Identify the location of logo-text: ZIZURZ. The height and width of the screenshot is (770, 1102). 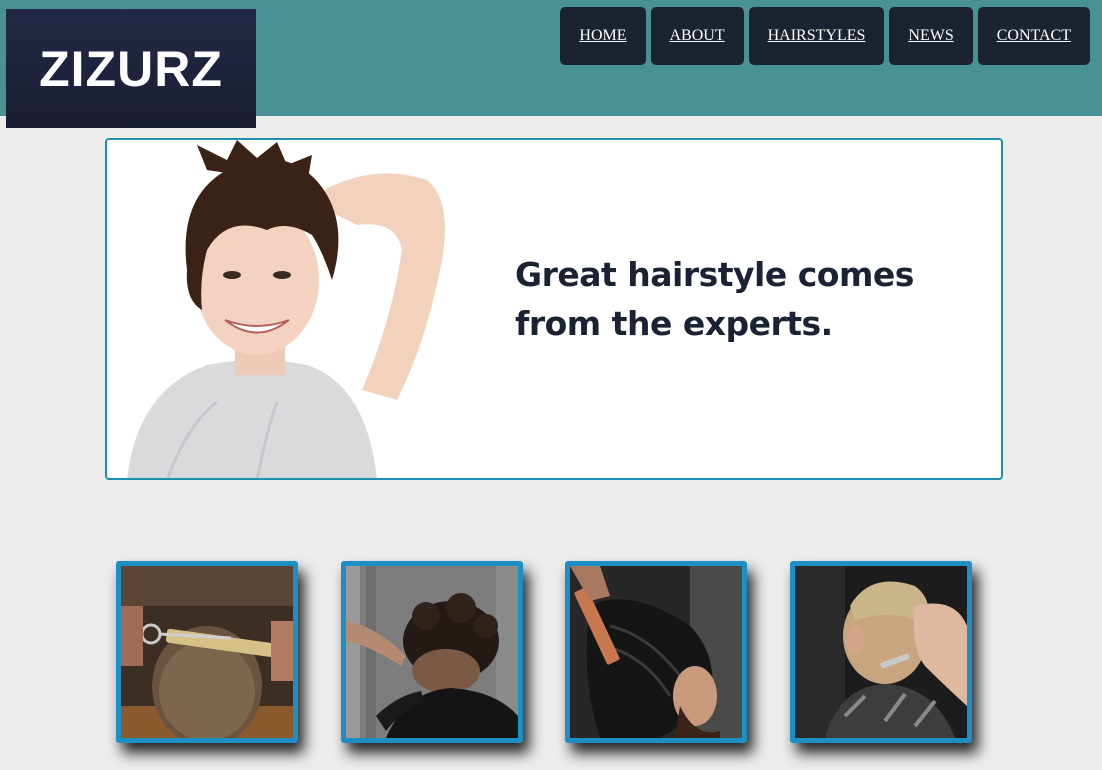
(131, 68).